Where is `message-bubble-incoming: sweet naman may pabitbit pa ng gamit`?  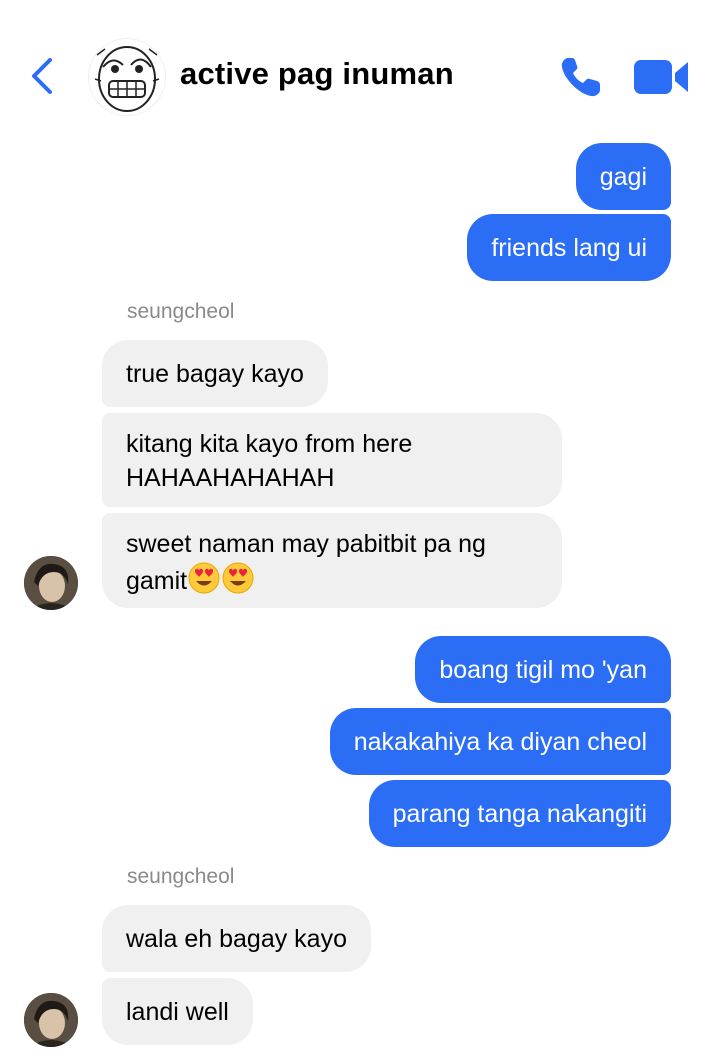 message-bubble-incoming: sweet naman may pabitbit pa ng gamit is located at coordinates (332, 560).